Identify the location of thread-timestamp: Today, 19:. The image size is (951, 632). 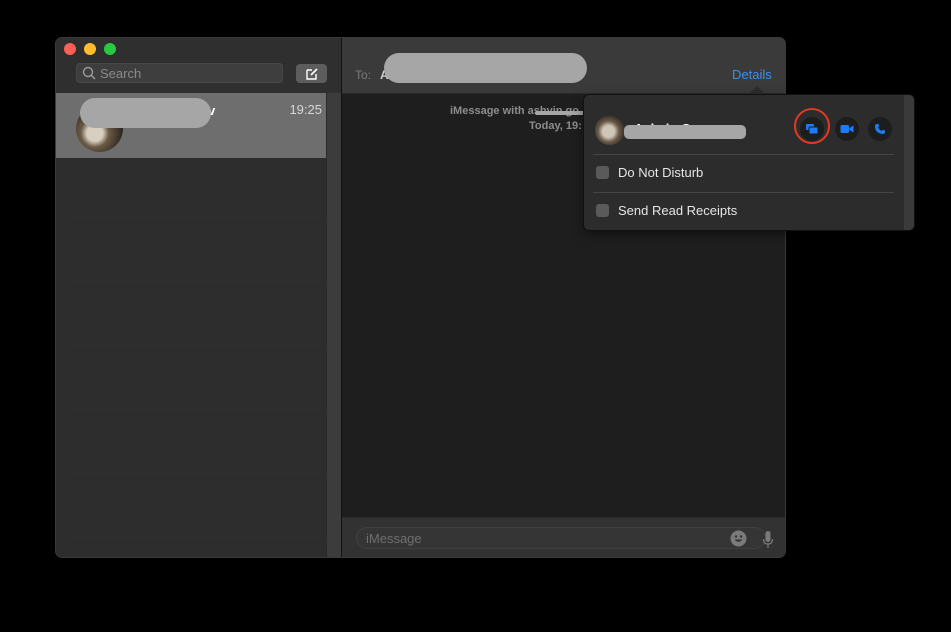
(555, 126).